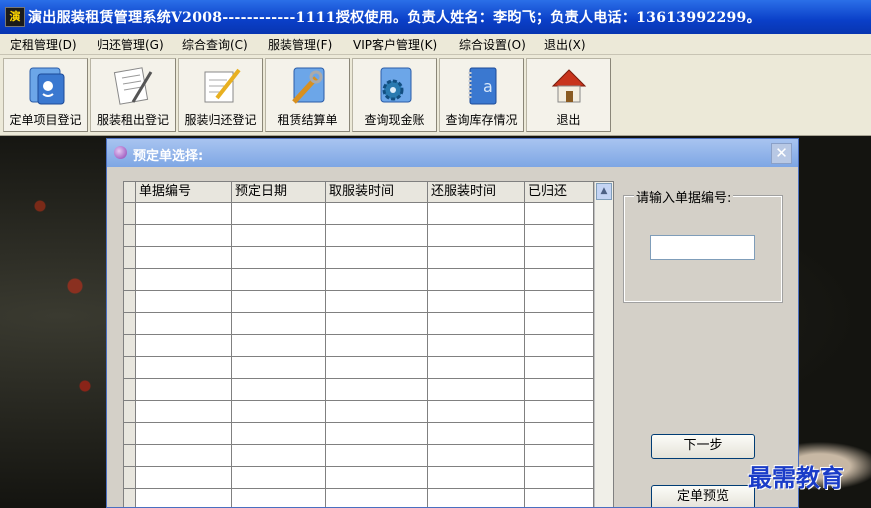 This screenshot has height=508, width=871. I want to click on menu-exit: 退出(X), so click(565, 44).